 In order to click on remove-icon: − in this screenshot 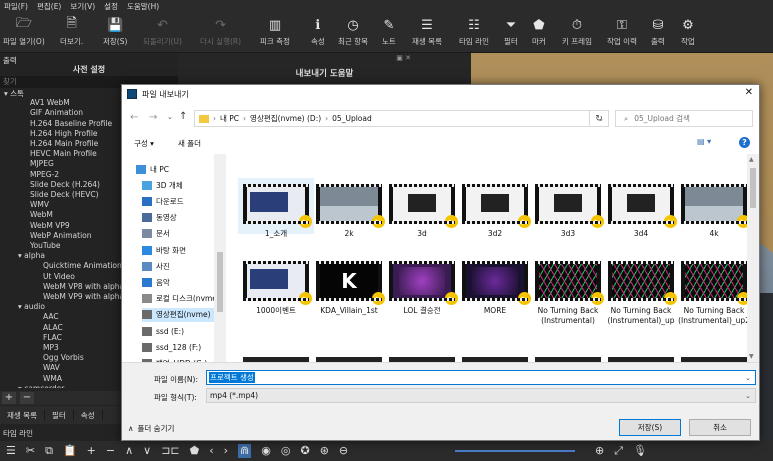, I will do `click(110, 451)`.